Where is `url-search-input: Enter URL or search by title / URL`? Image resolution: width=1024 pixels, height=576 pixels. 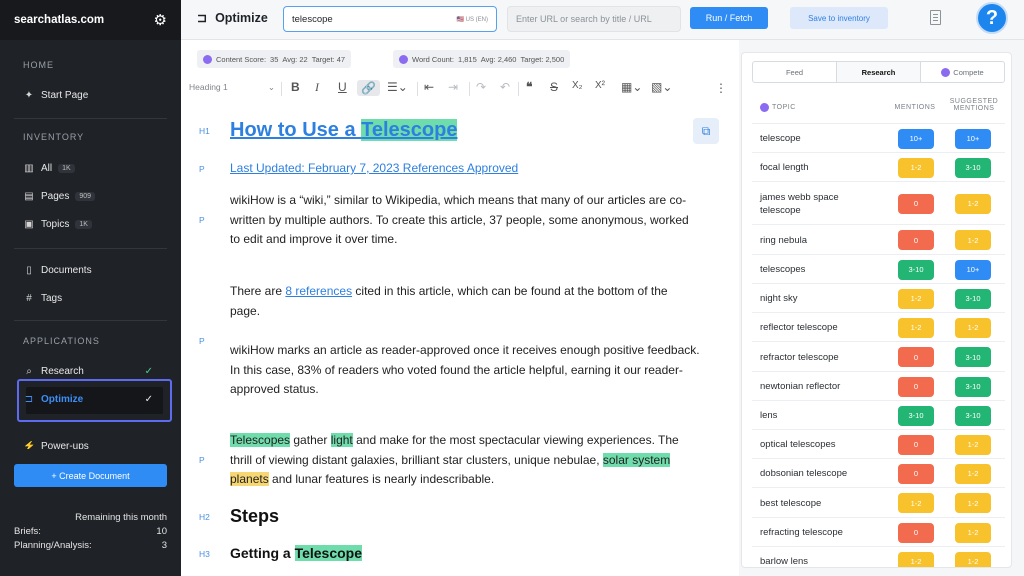 url-search-input: Enter URL or search by title / URL is located at coordinates (594, 19).